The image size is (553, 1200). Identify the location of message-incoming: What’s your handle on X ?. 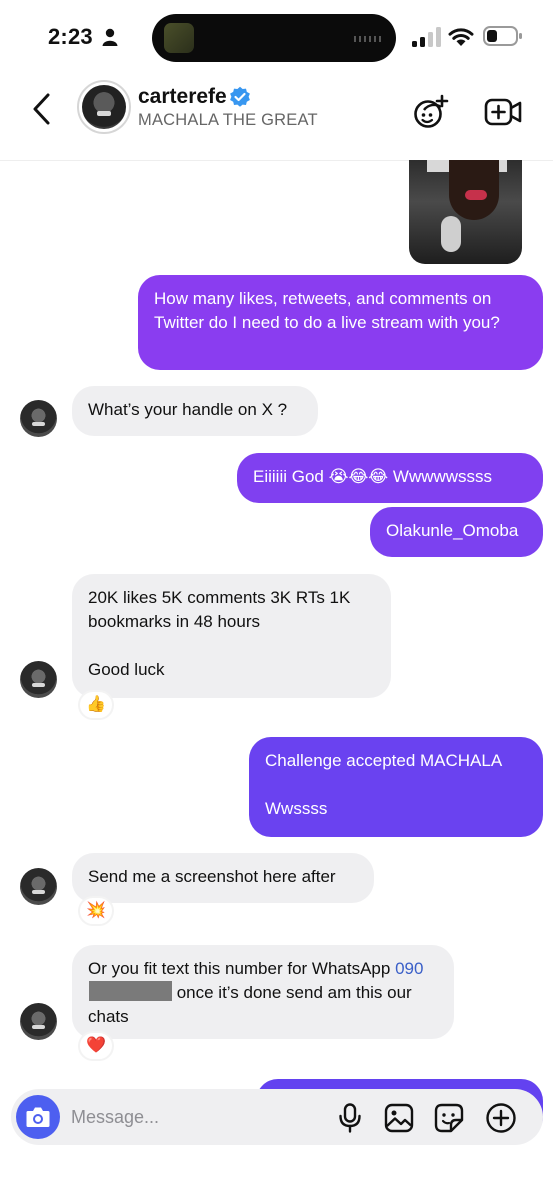
(195, 411).